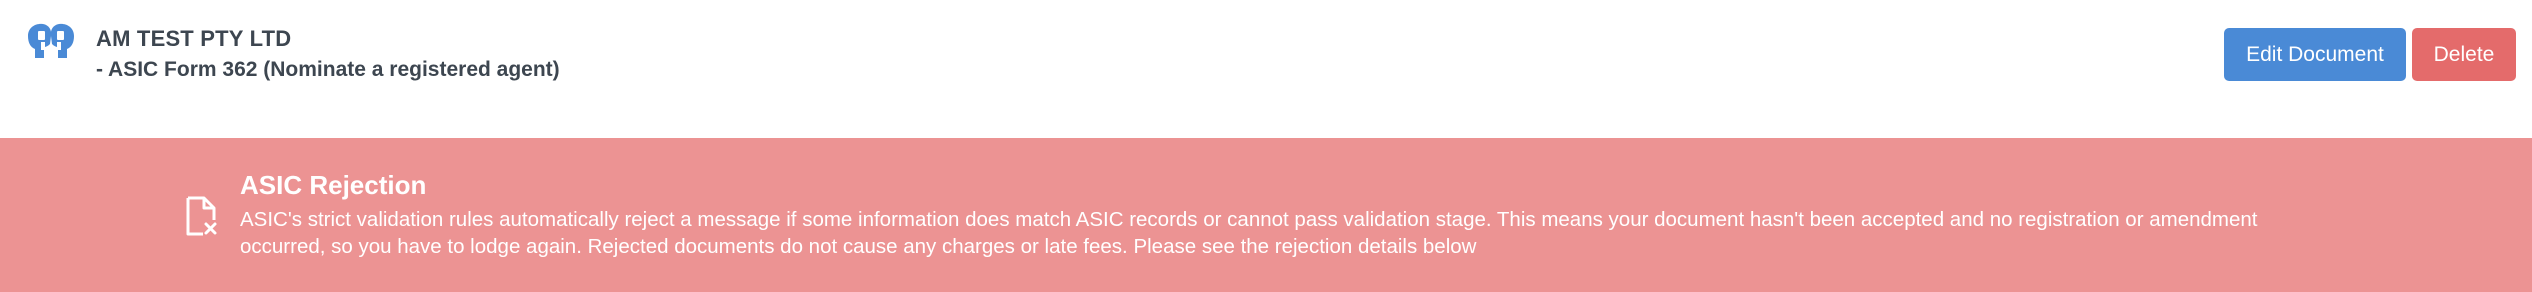 This screenshot has height=292, width=2532. What do you see at coordinates (201, 216) in the screenshot?
I see `document-rejected-icon` at bounding box center [201, 216].